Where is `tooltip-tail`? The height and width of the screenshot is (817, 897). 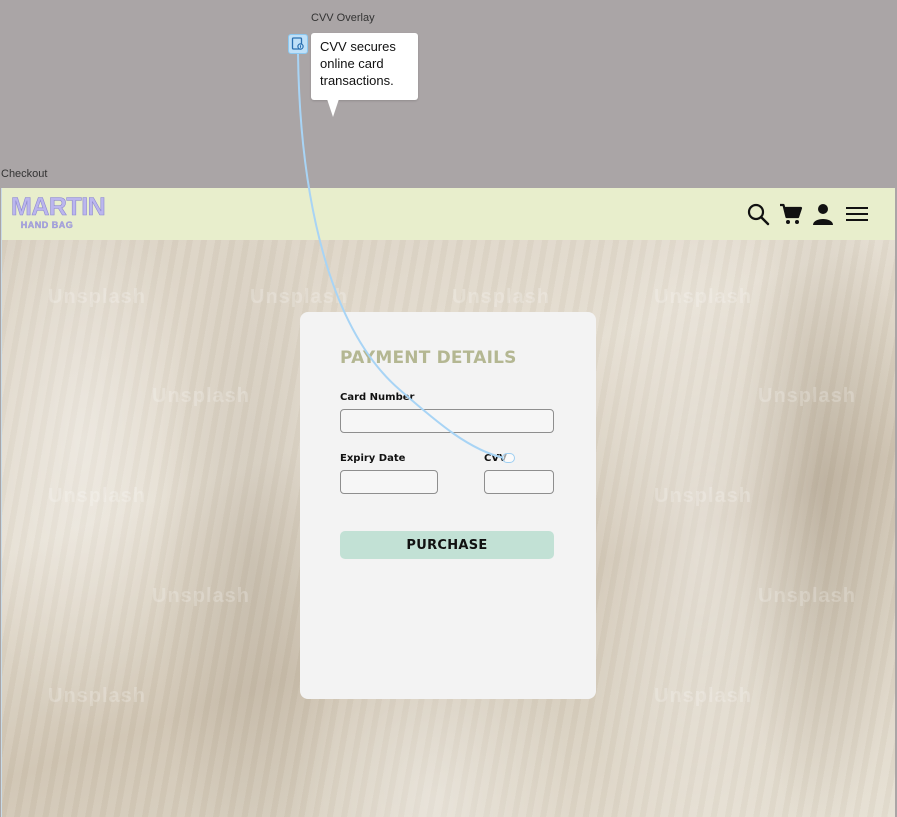
tooltip-tail is located at coordinates (333, 108).